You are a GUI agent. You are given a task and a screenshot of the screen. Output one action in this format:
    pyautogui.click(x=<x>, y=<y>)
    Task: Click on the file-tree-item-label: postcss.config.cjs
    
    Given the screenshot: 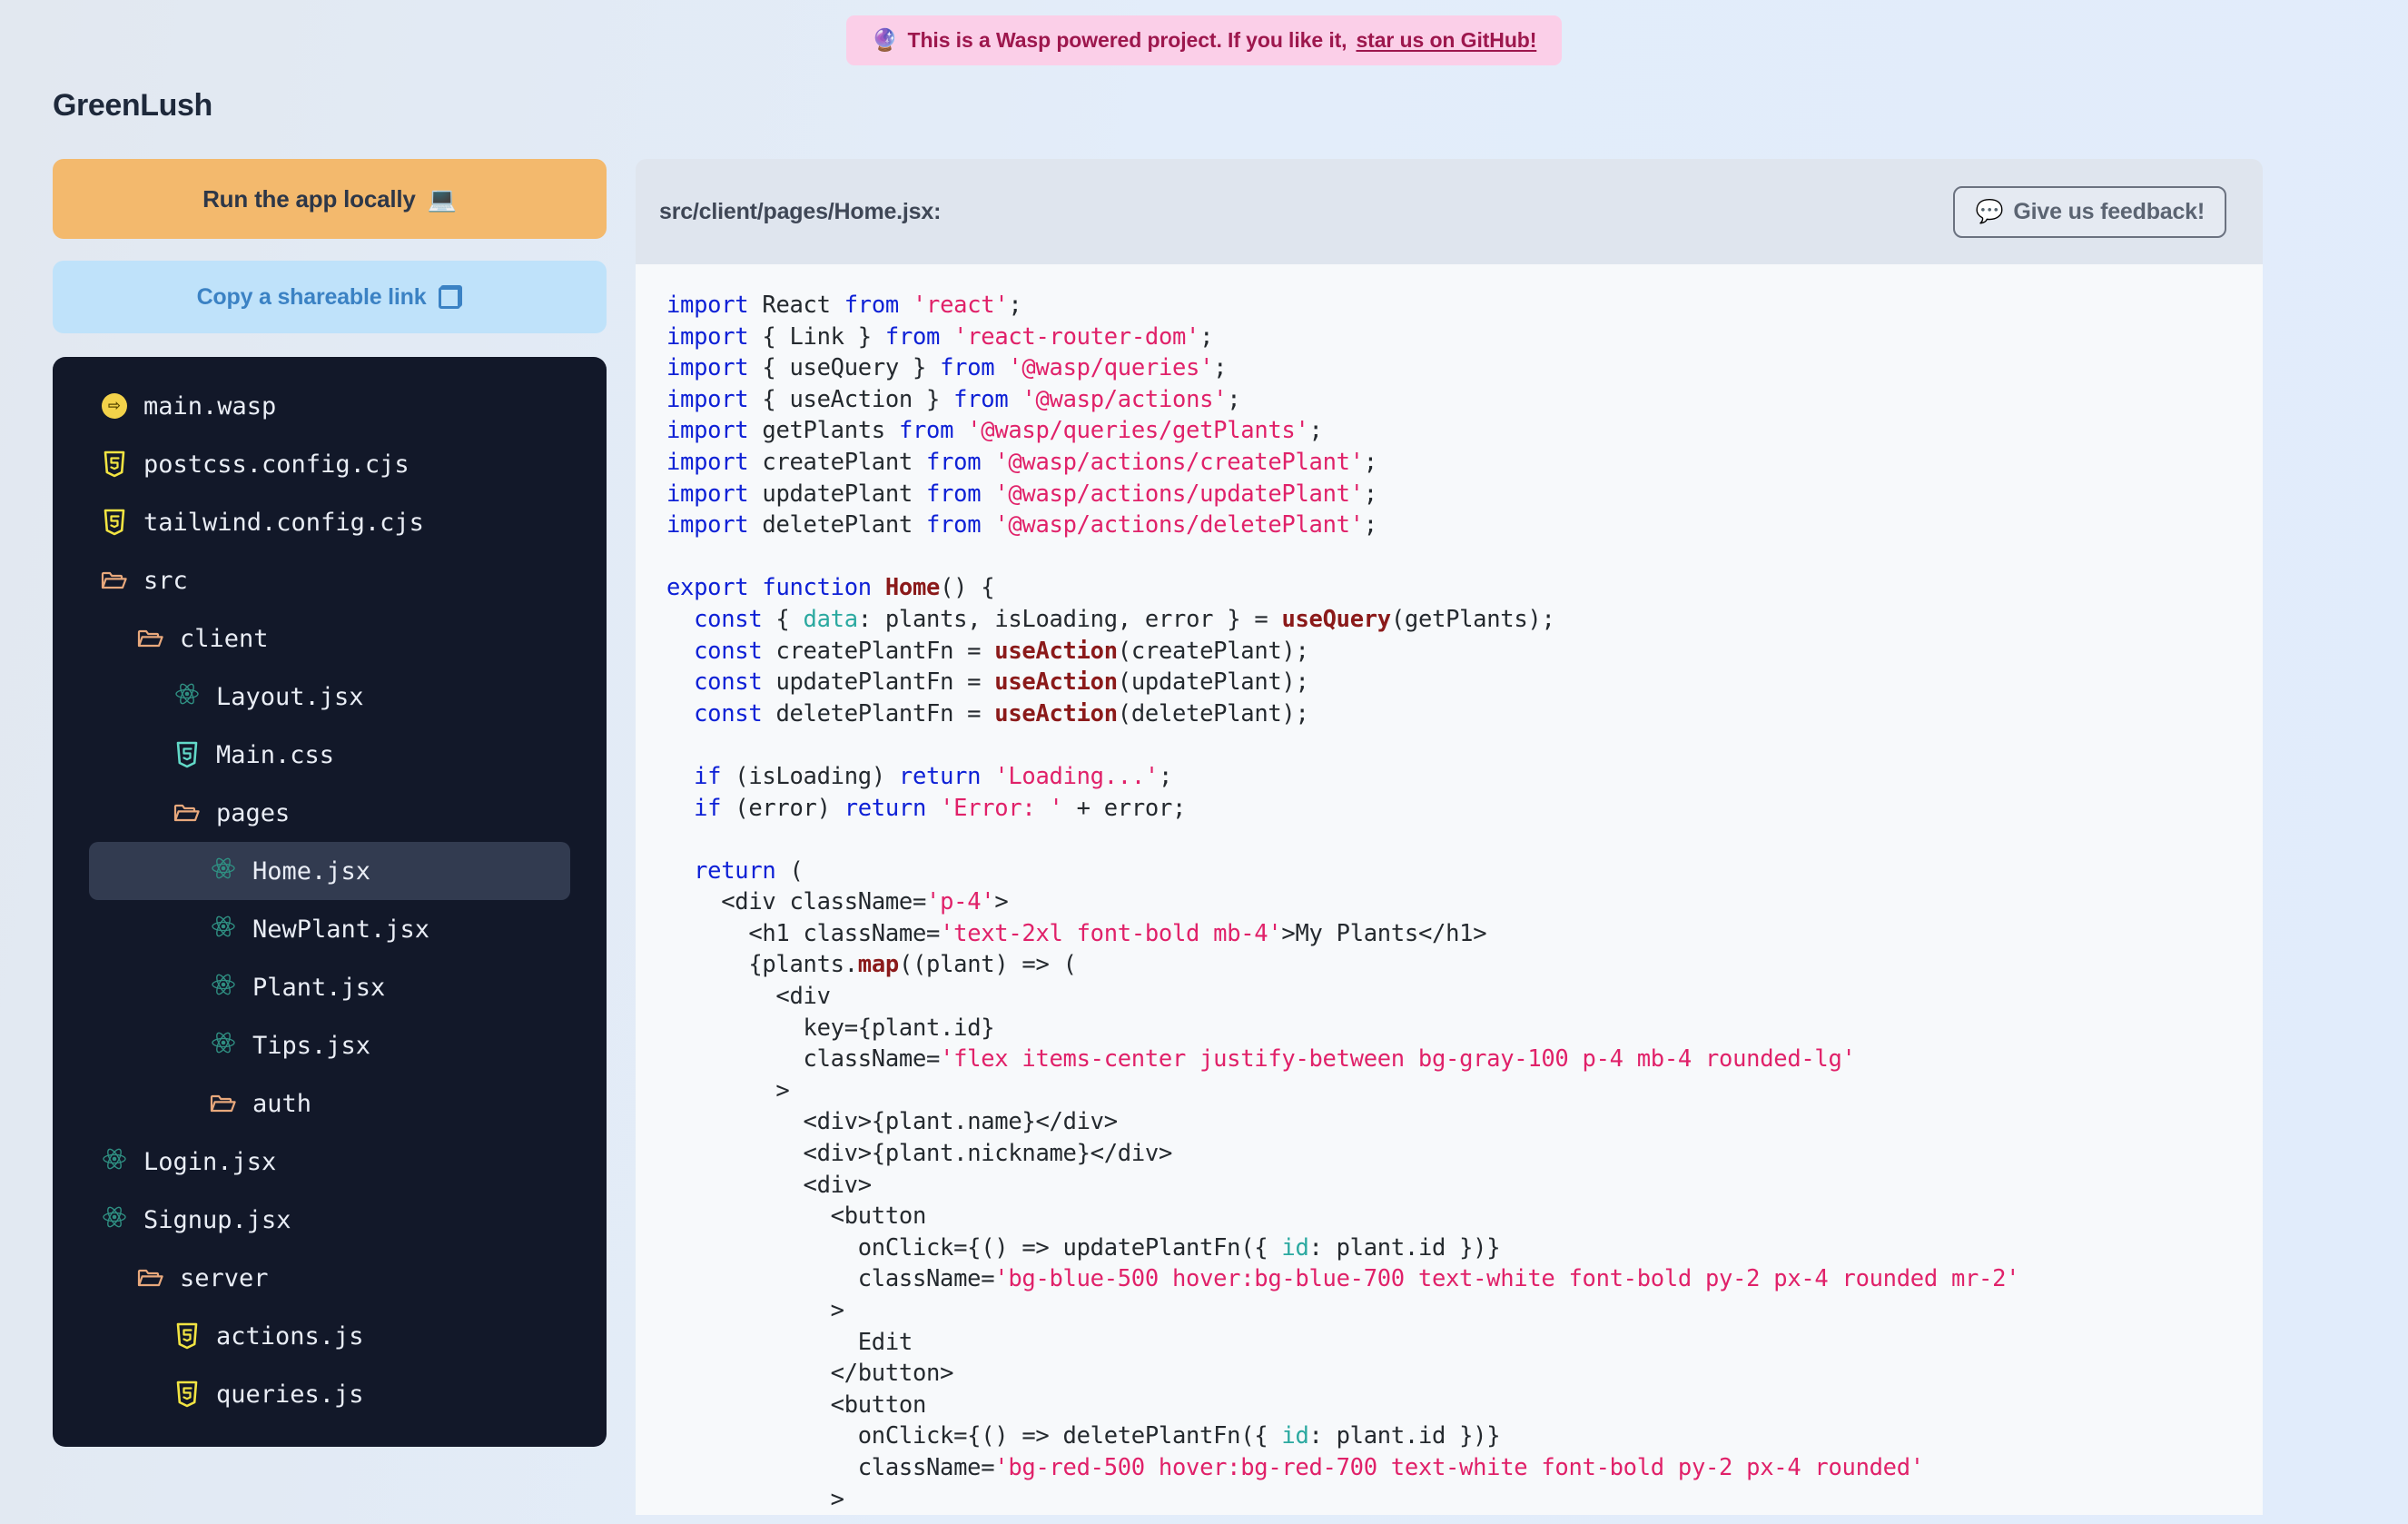 What is the action you would take?
    pyautogui.click(x=276, y=464)
    